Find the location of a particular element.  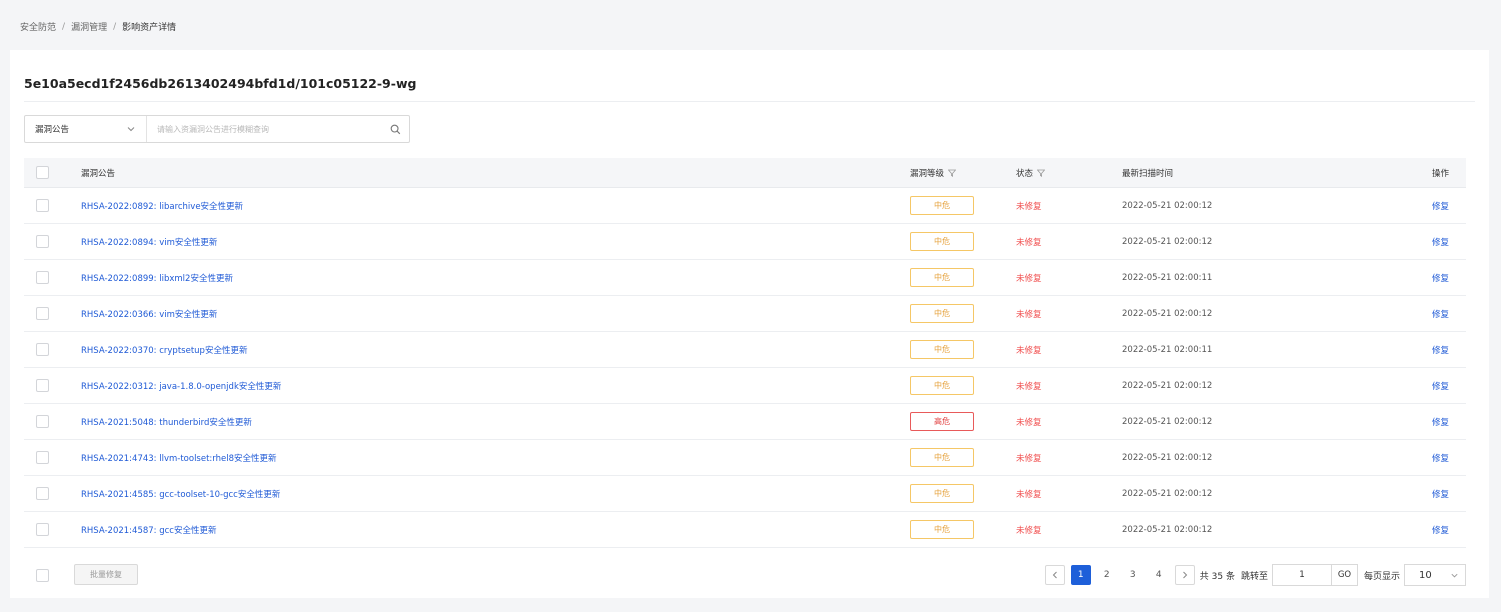

breadcrumb: 安全防范 / 漏洞管理 / 影响资产详情 is located at coordinates (98, 27).